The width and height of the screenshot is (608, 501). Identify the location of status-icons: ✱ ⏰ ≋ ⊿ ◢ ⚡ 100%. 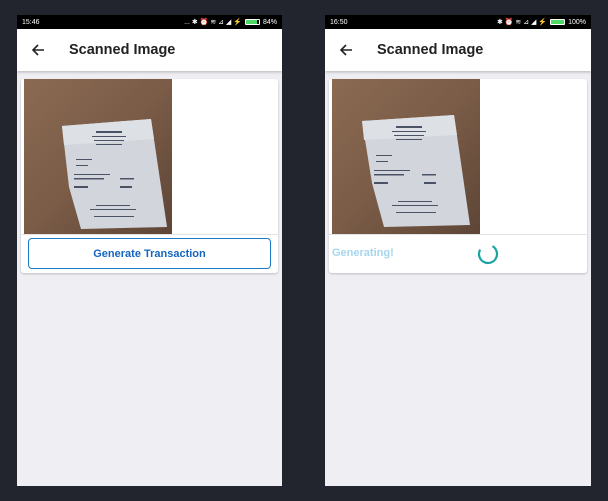
(541, 22).